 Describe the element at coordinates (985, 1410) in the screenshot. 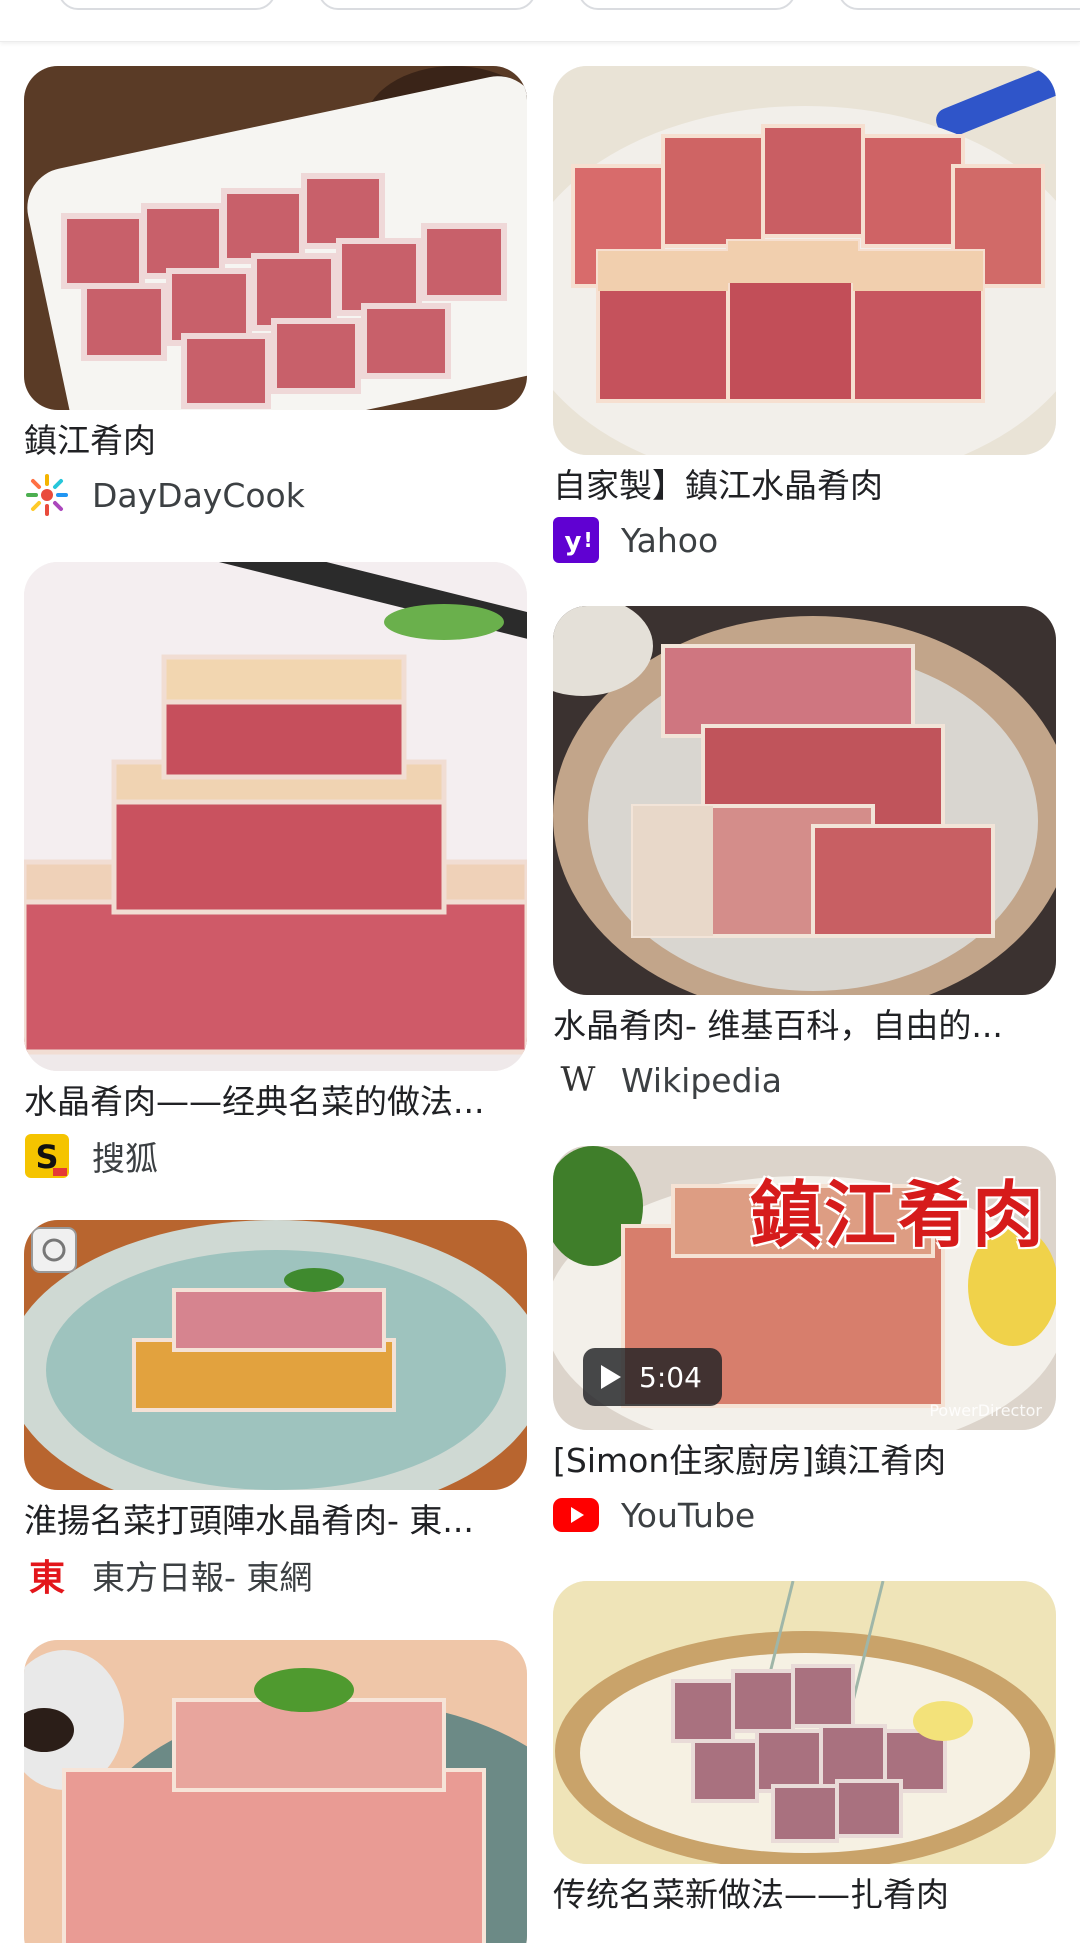

I see `thumbnail-watermark: PowerDirector` at that location.